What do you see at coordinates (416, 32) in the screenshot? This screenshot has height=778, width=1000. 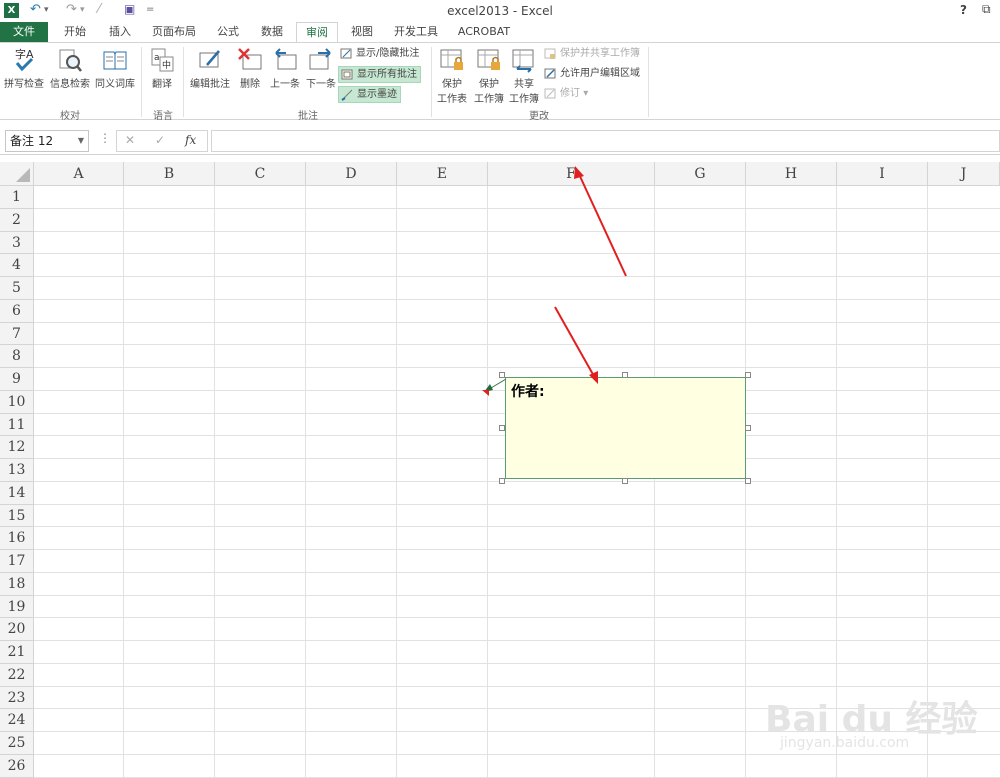 I see `tab-developer: 开发工具` at bounding box center [416, 32].